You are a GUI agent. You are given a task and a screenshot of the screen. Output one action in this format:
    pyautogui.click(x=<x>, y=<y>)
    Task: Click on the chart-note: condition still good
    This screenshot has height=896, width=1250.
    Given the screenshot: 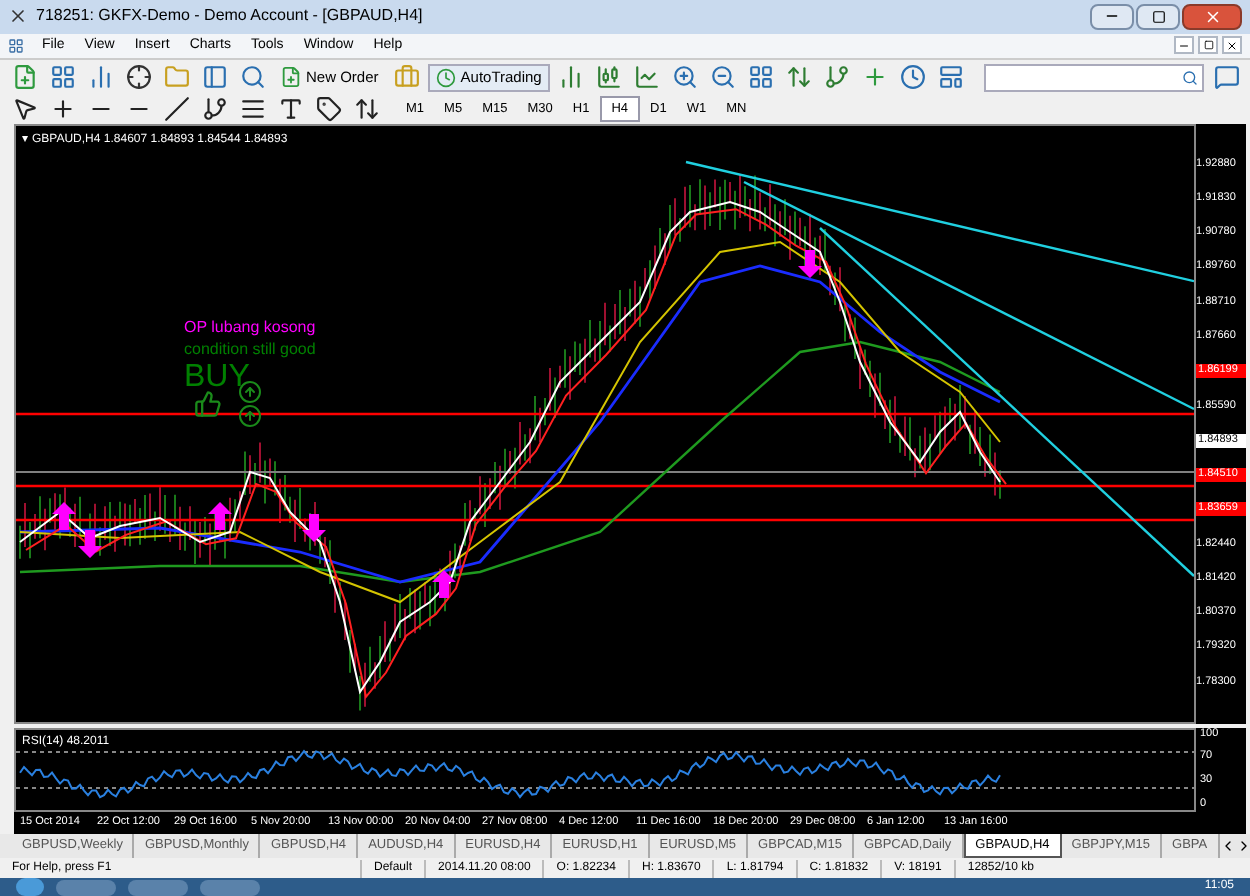 What is the action you would take?
    pyautogui.click(x=250, y=348)
    